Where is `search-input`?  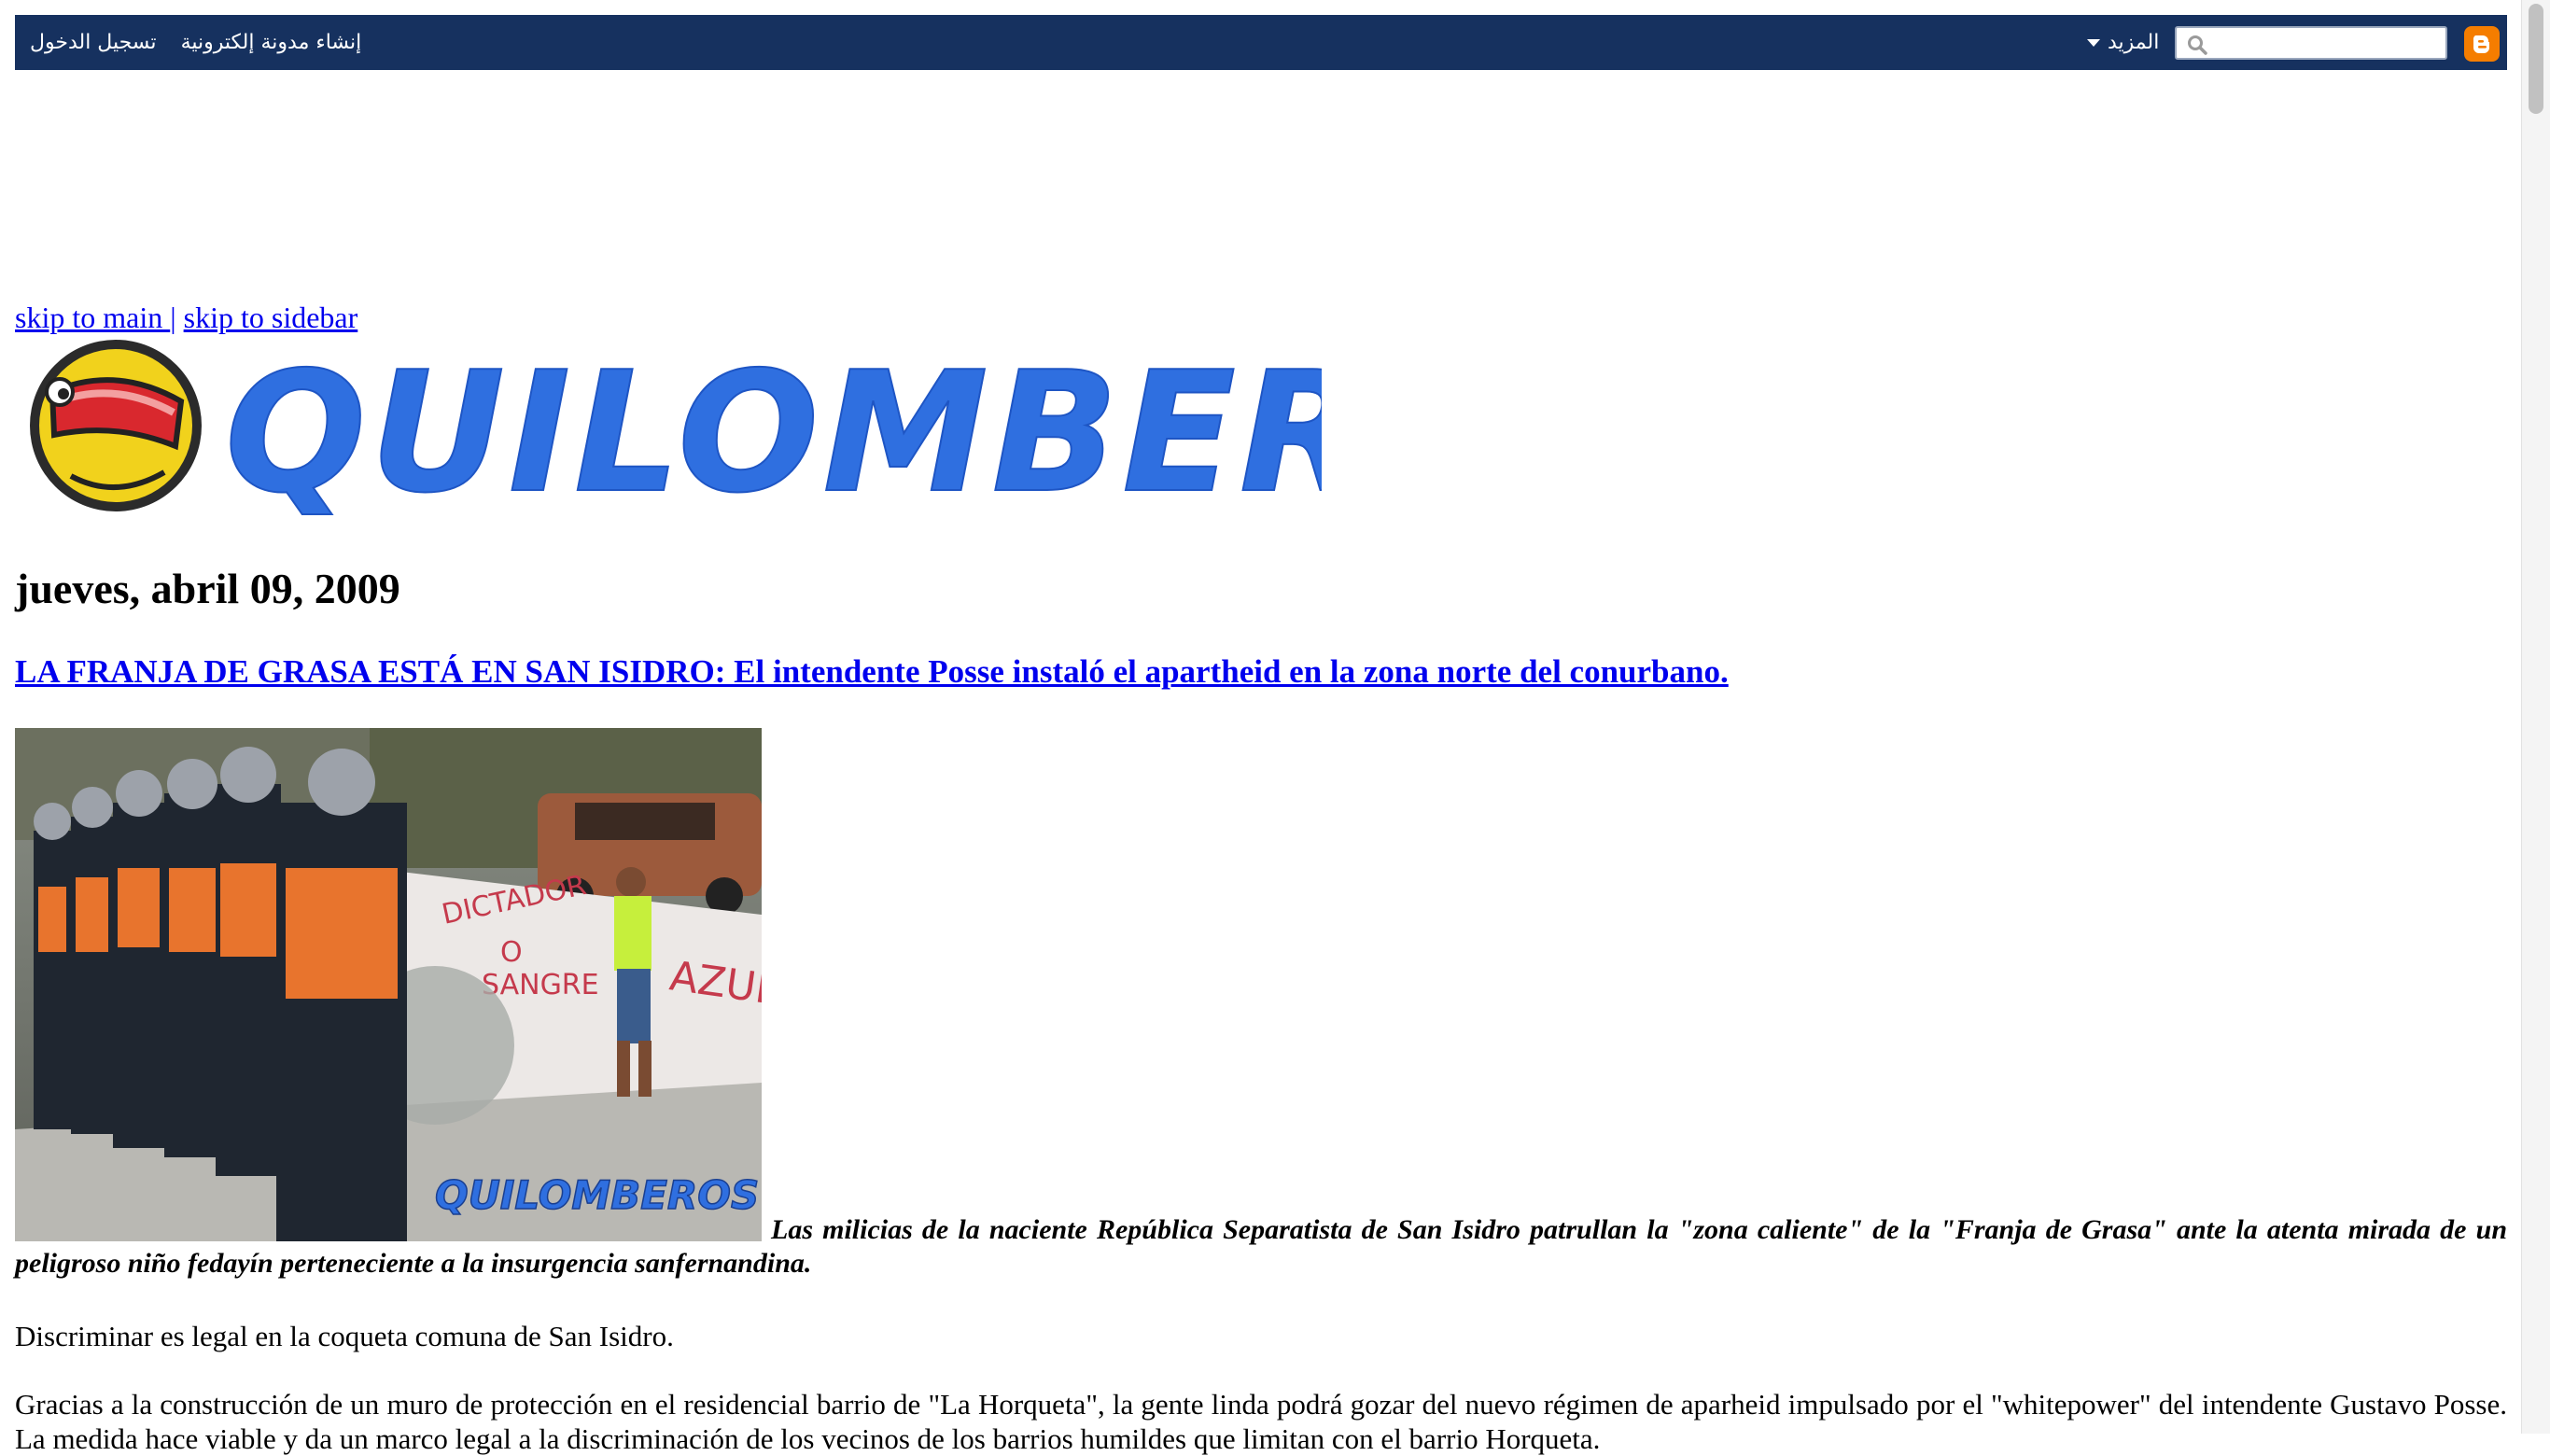
search-input is located at coordinates (2328, 44).